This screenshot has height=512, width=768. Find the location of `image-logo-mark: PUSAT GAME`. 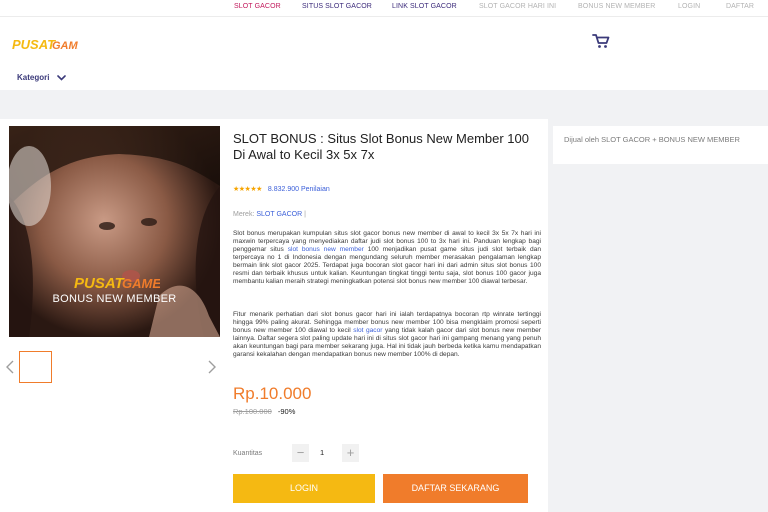

image-logo-mark: PUSAT GAME is located at coordinates (117, 283).